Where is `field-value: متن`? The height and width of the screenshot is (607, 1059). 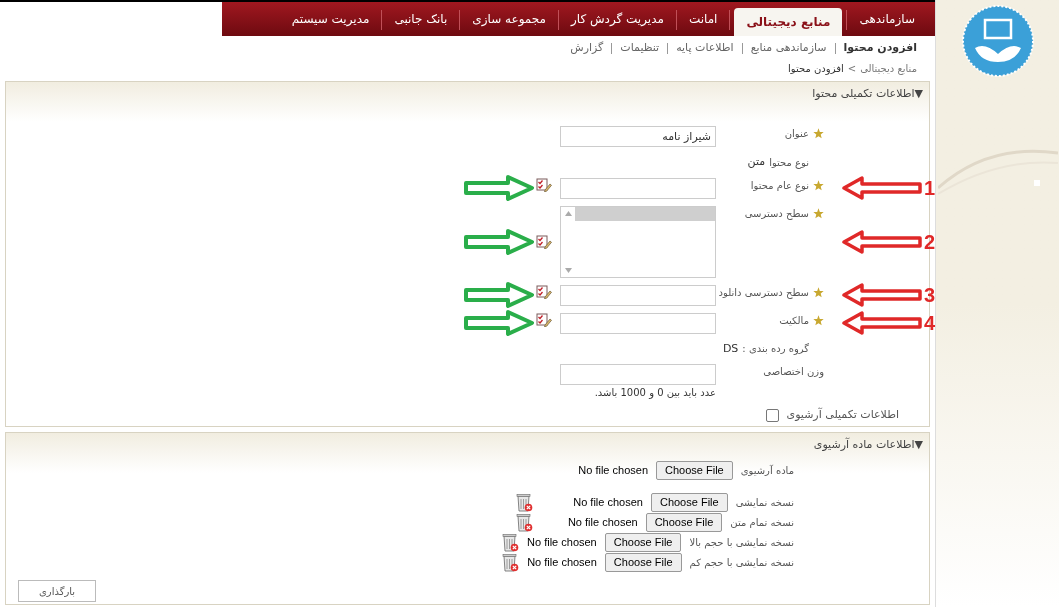 field-value: متن is located at coordinates (756, 162).